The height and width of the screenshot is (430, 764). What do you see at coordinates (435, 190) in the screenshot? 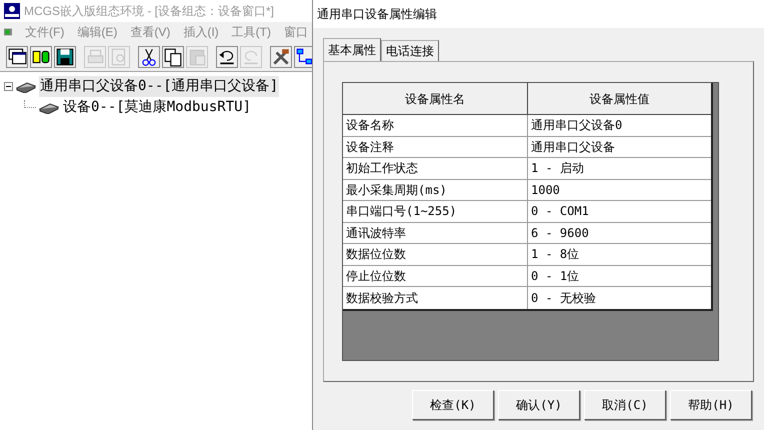
I see `table-cell: 最小采集周期(ms)` at bounding box center [435, 190].